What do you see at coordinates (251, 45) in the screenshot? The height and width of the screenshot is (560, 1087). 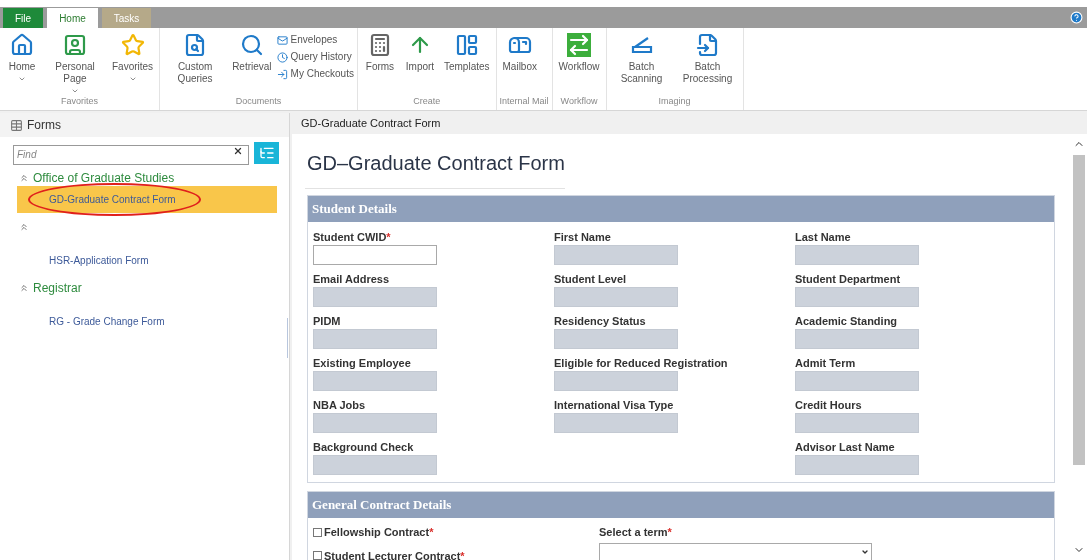 I see `search-icon` at bounding box center [251, 45].